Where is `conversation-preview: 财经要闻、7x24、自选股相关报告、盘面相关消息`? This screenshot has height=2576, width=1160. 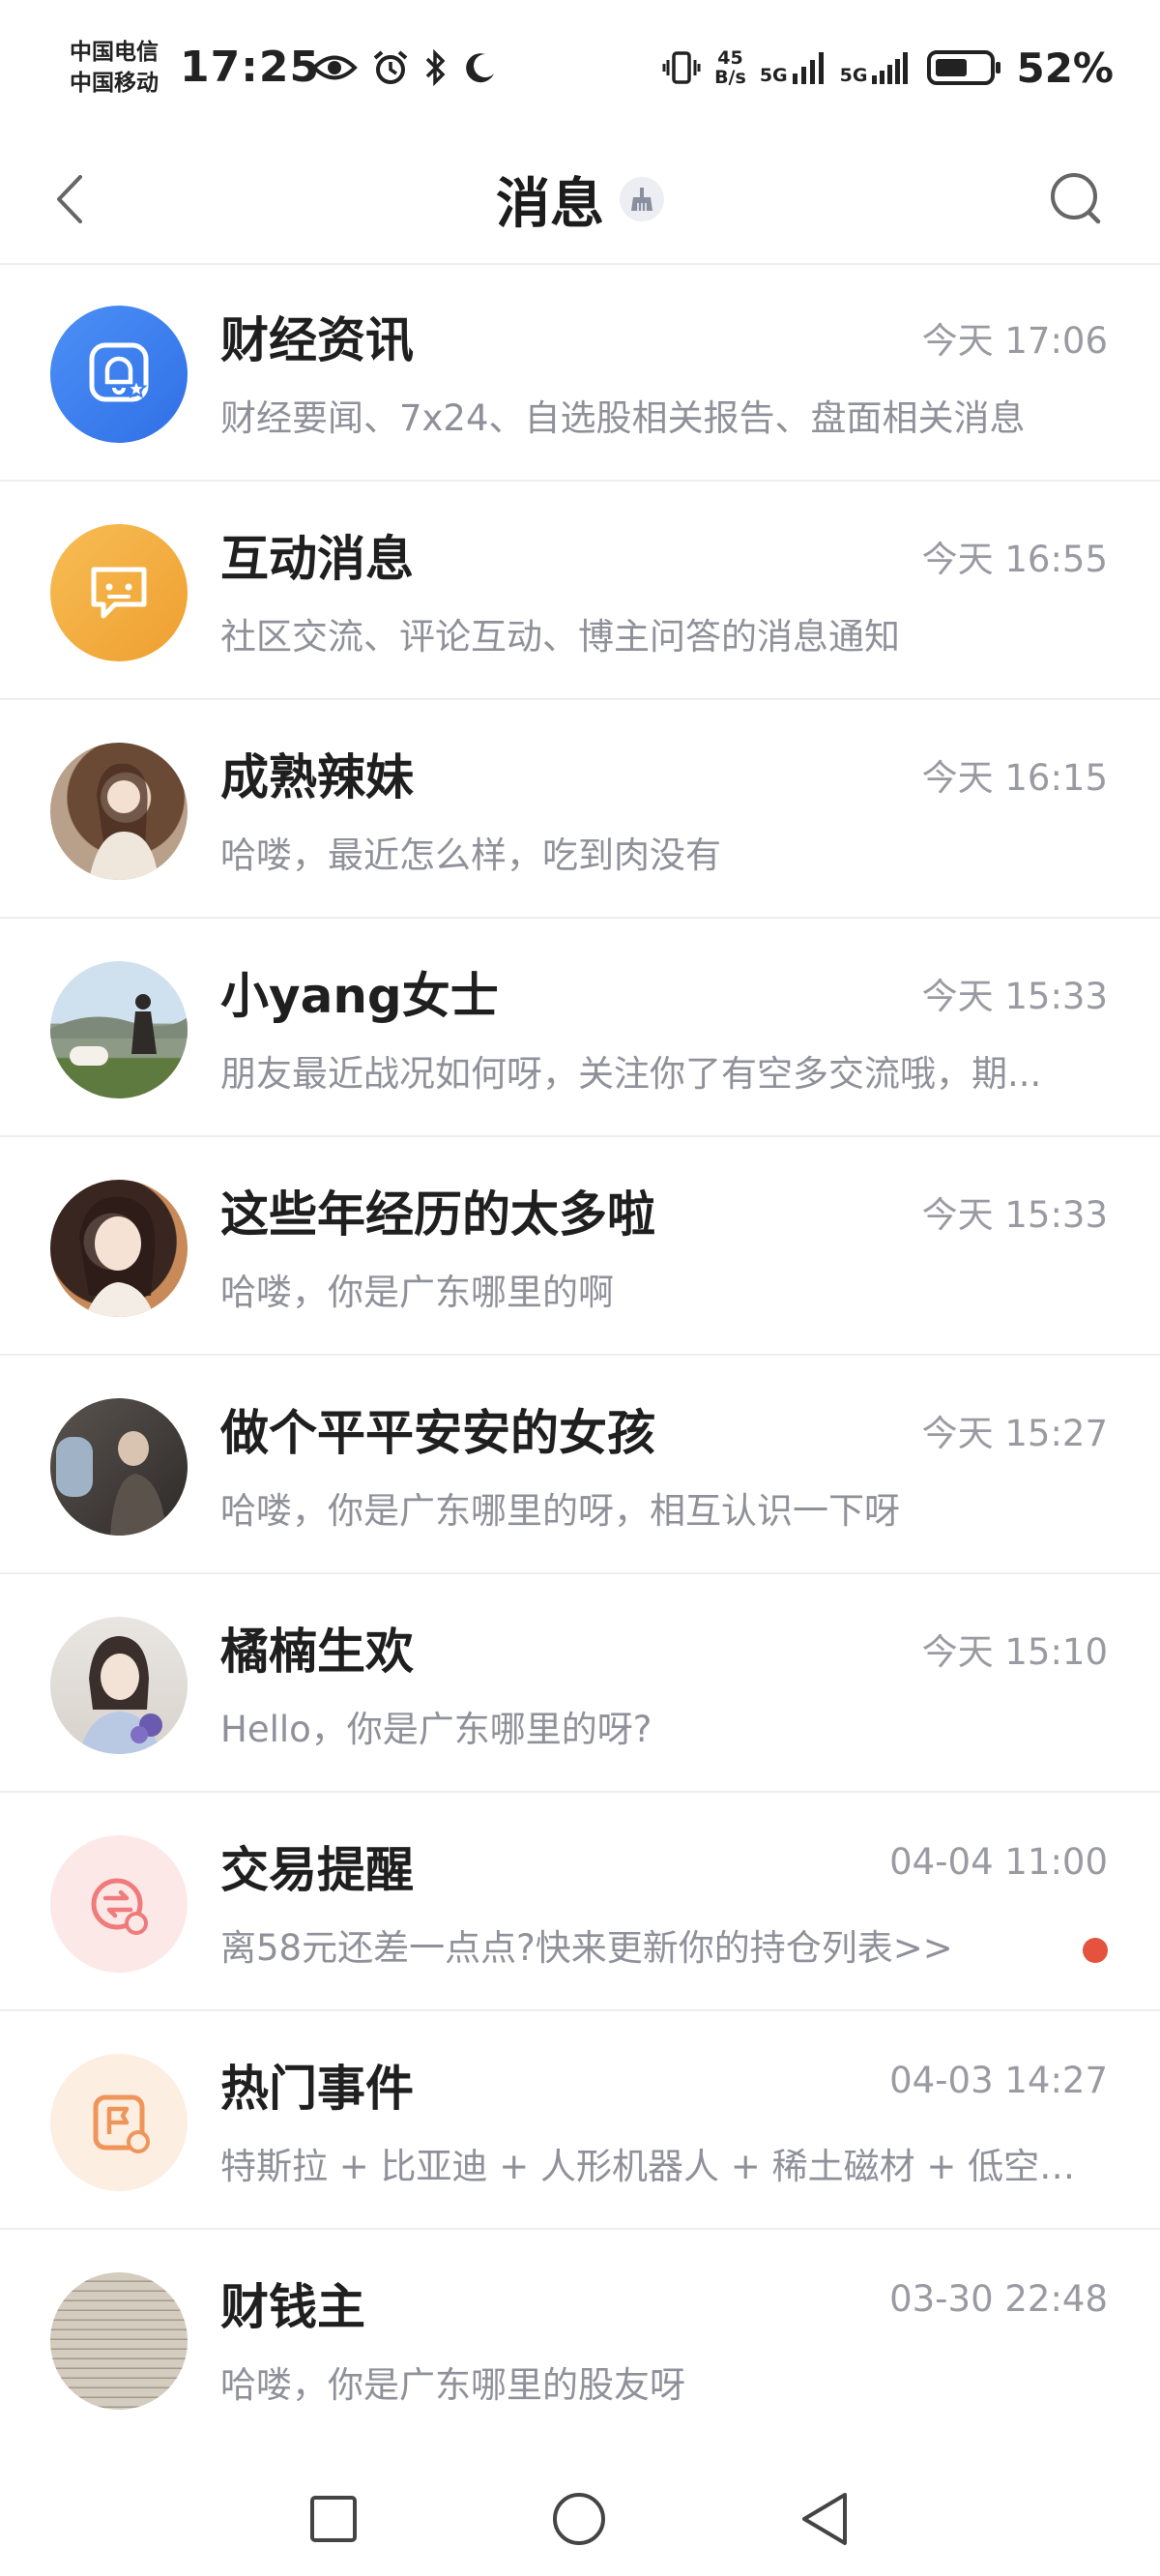
conversation-preview: 财经要闻、7x24、自选股相关报告、盘面相关消息 is located at coordinates (623, 418).